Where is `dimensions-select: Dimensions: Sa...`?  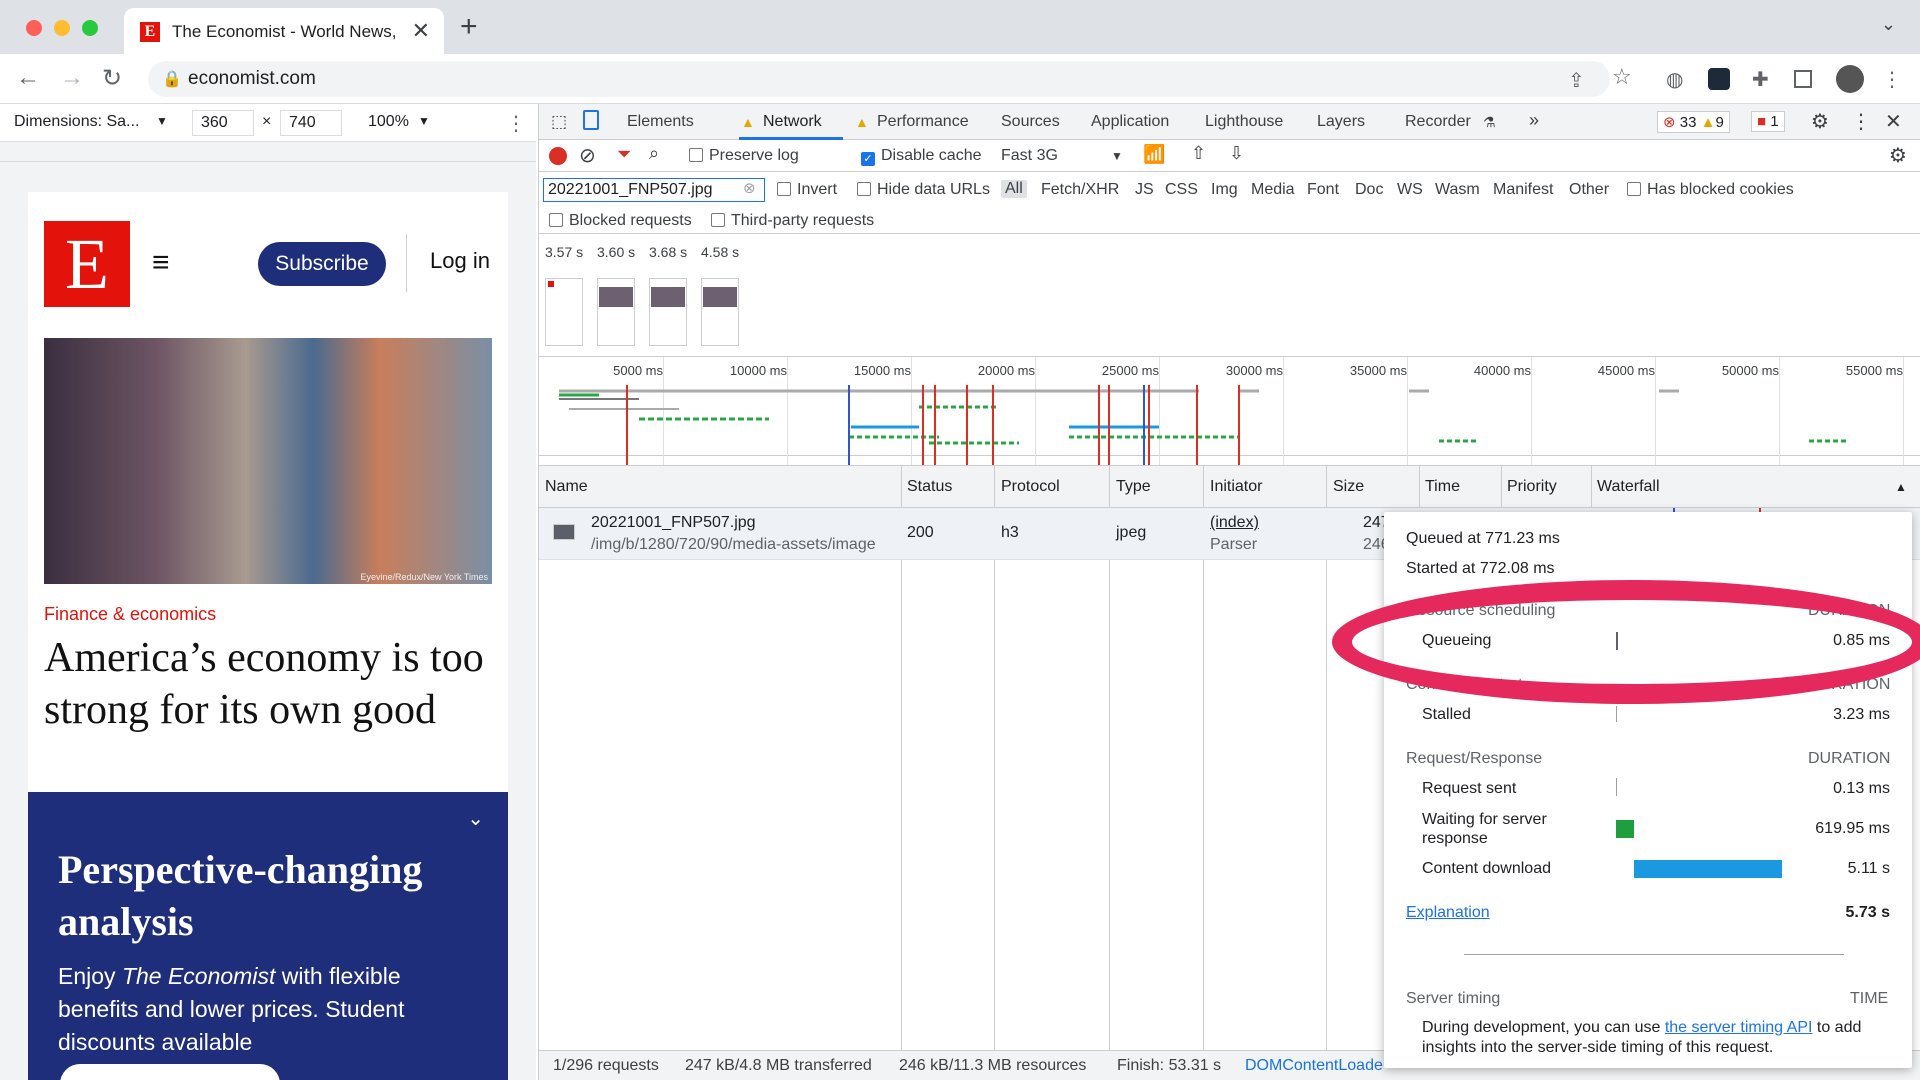
dimensions-select: Dimensions: Sa... is located at coordinates (76, 122).